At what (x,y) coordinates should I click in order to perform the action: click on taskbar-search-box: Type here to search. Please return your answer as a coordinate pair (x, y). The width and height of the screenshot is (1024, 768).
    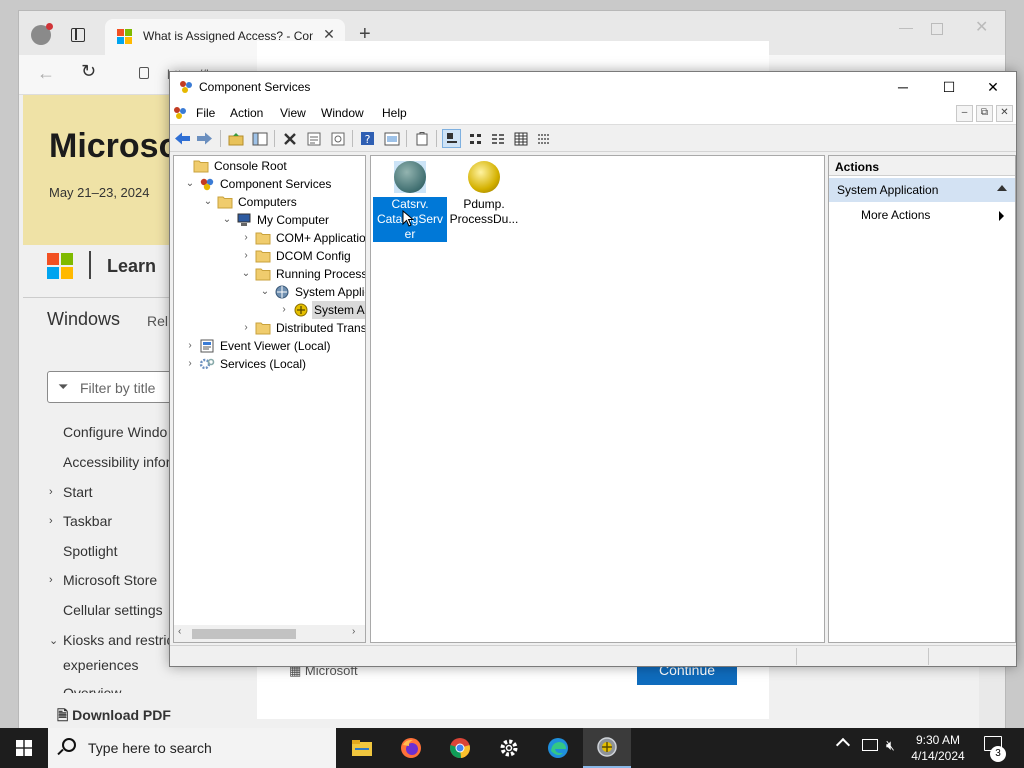
    Looking at the image, I should click on (192, 748).